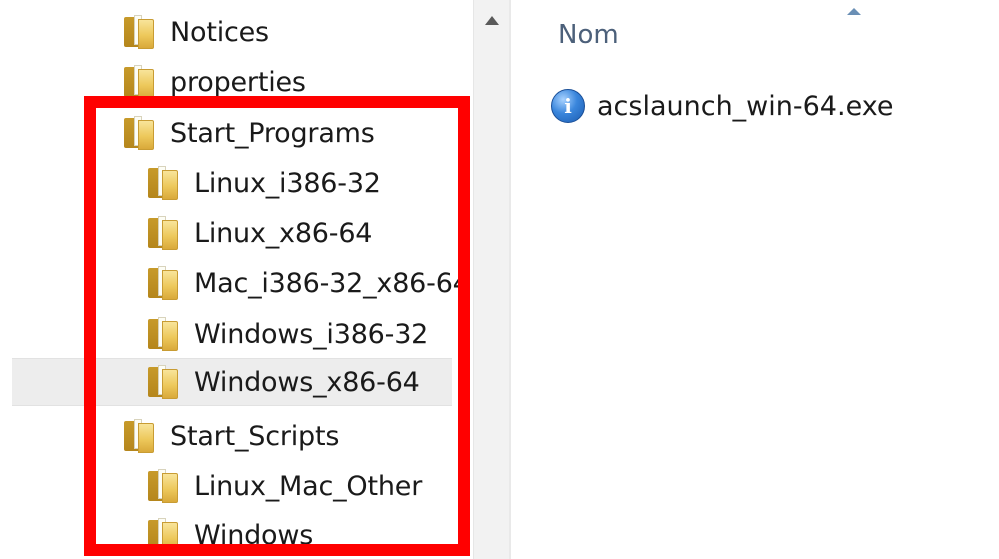  What do you see at coordinates (308, 486) in the screenshot?
I see `tree-item-label: Linux_Mac_Other` at bounding box center [308, 486].